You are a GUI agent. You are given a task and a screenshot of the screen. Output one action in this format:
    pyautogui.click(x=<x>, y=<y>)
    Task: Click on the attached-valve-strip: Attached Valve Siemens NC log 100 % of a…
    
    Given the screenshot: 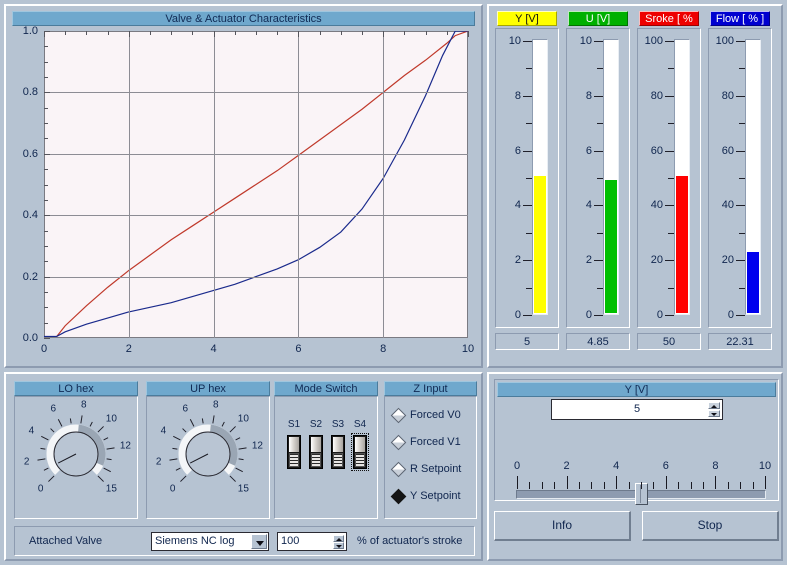 What is the action you would take?
    pyautogui.click(x=244, y=541)
    